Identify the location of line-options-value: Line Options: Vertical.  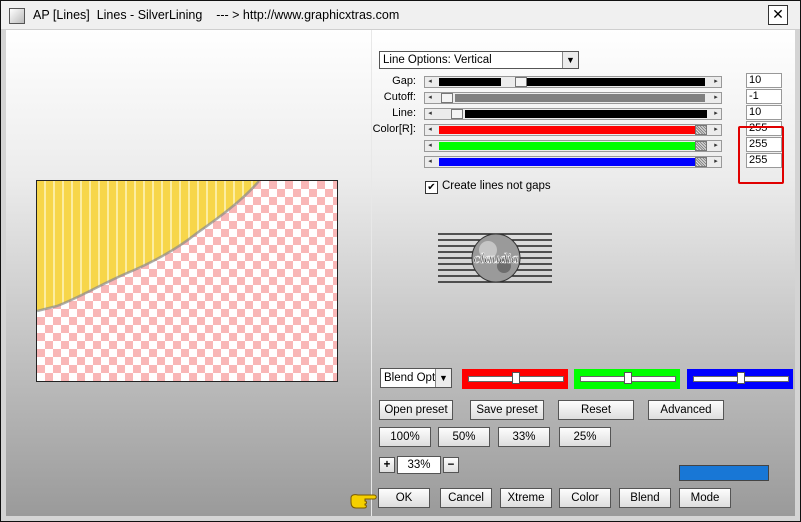
(437, 60).